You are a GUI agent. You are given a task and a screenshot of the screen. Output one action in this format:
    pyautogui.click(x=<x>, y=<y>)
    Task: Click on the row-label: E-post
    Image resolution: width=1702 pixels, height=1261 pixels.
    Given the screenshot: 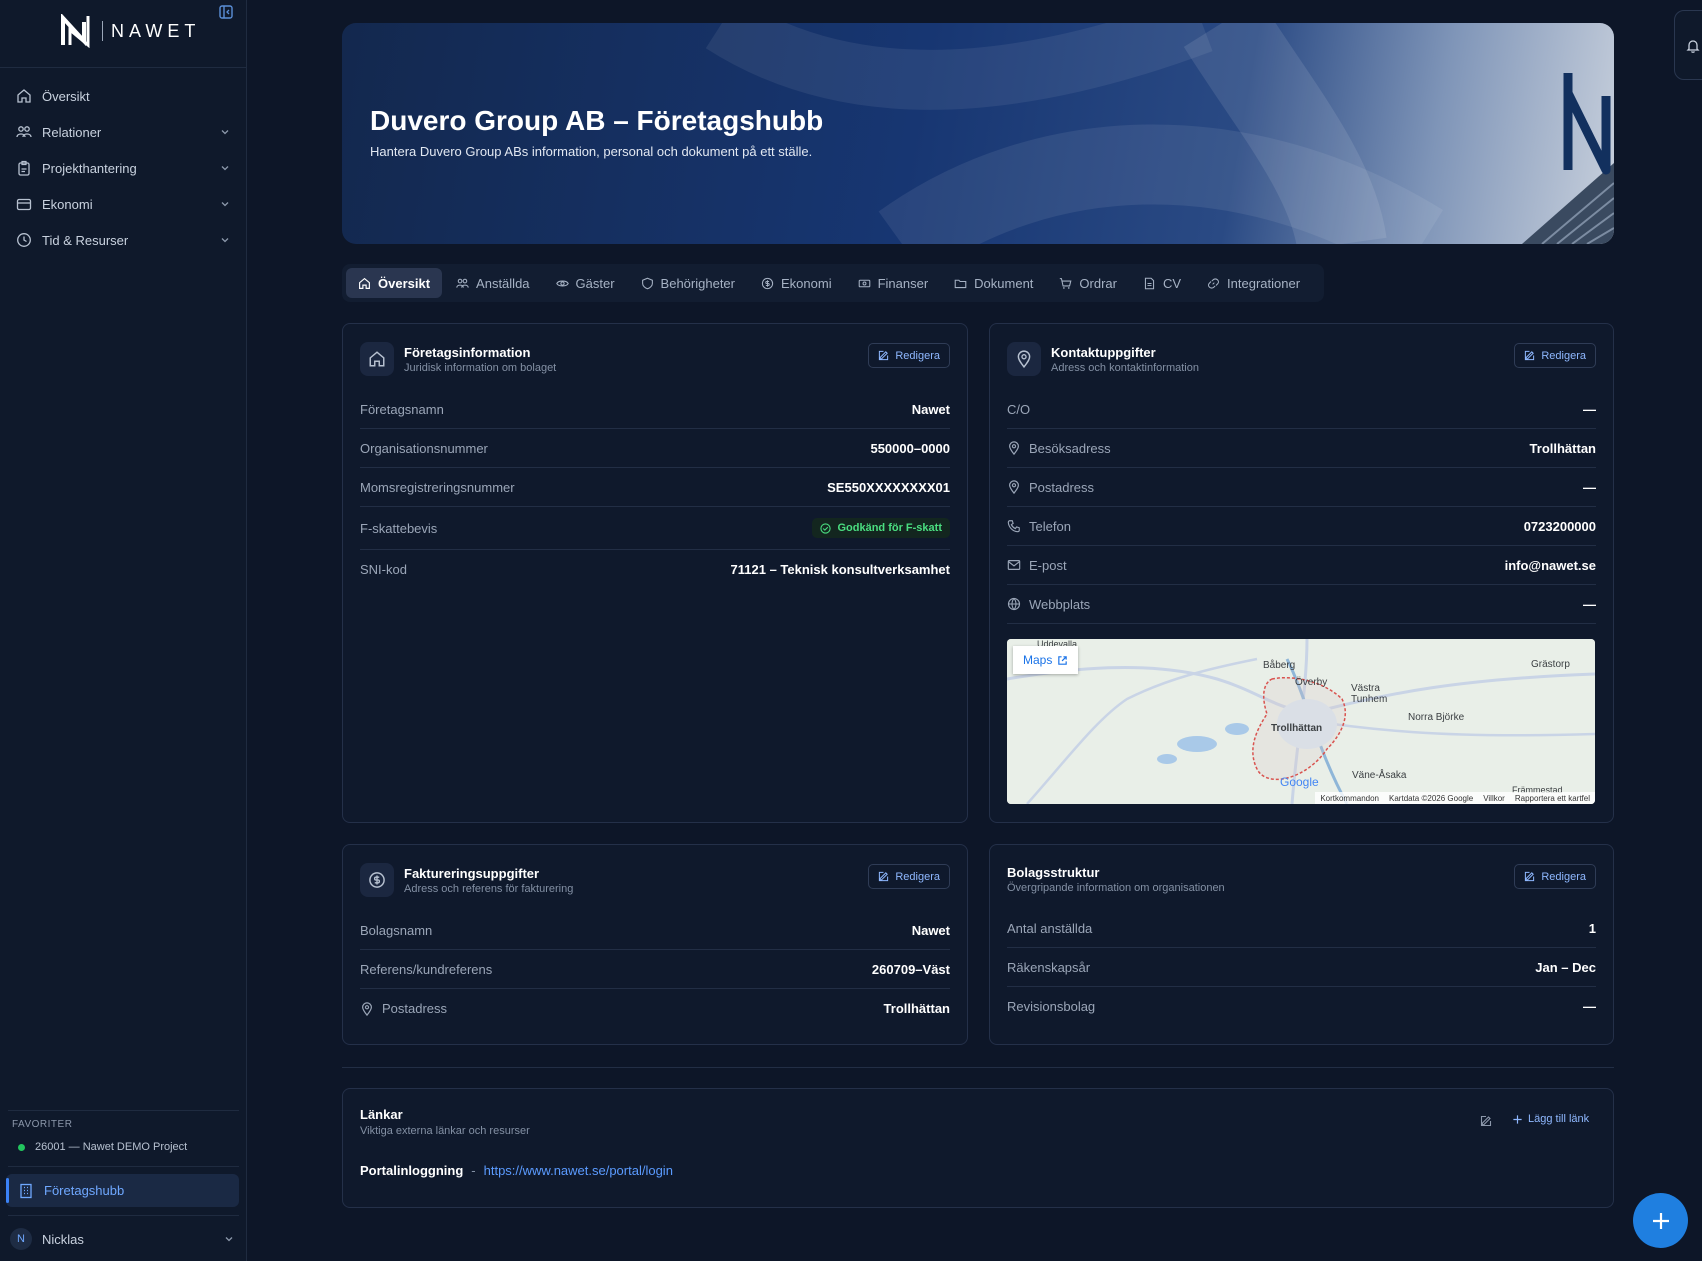 What is the action you would take?
    pyautogui.click(x=1048, y=565)
    